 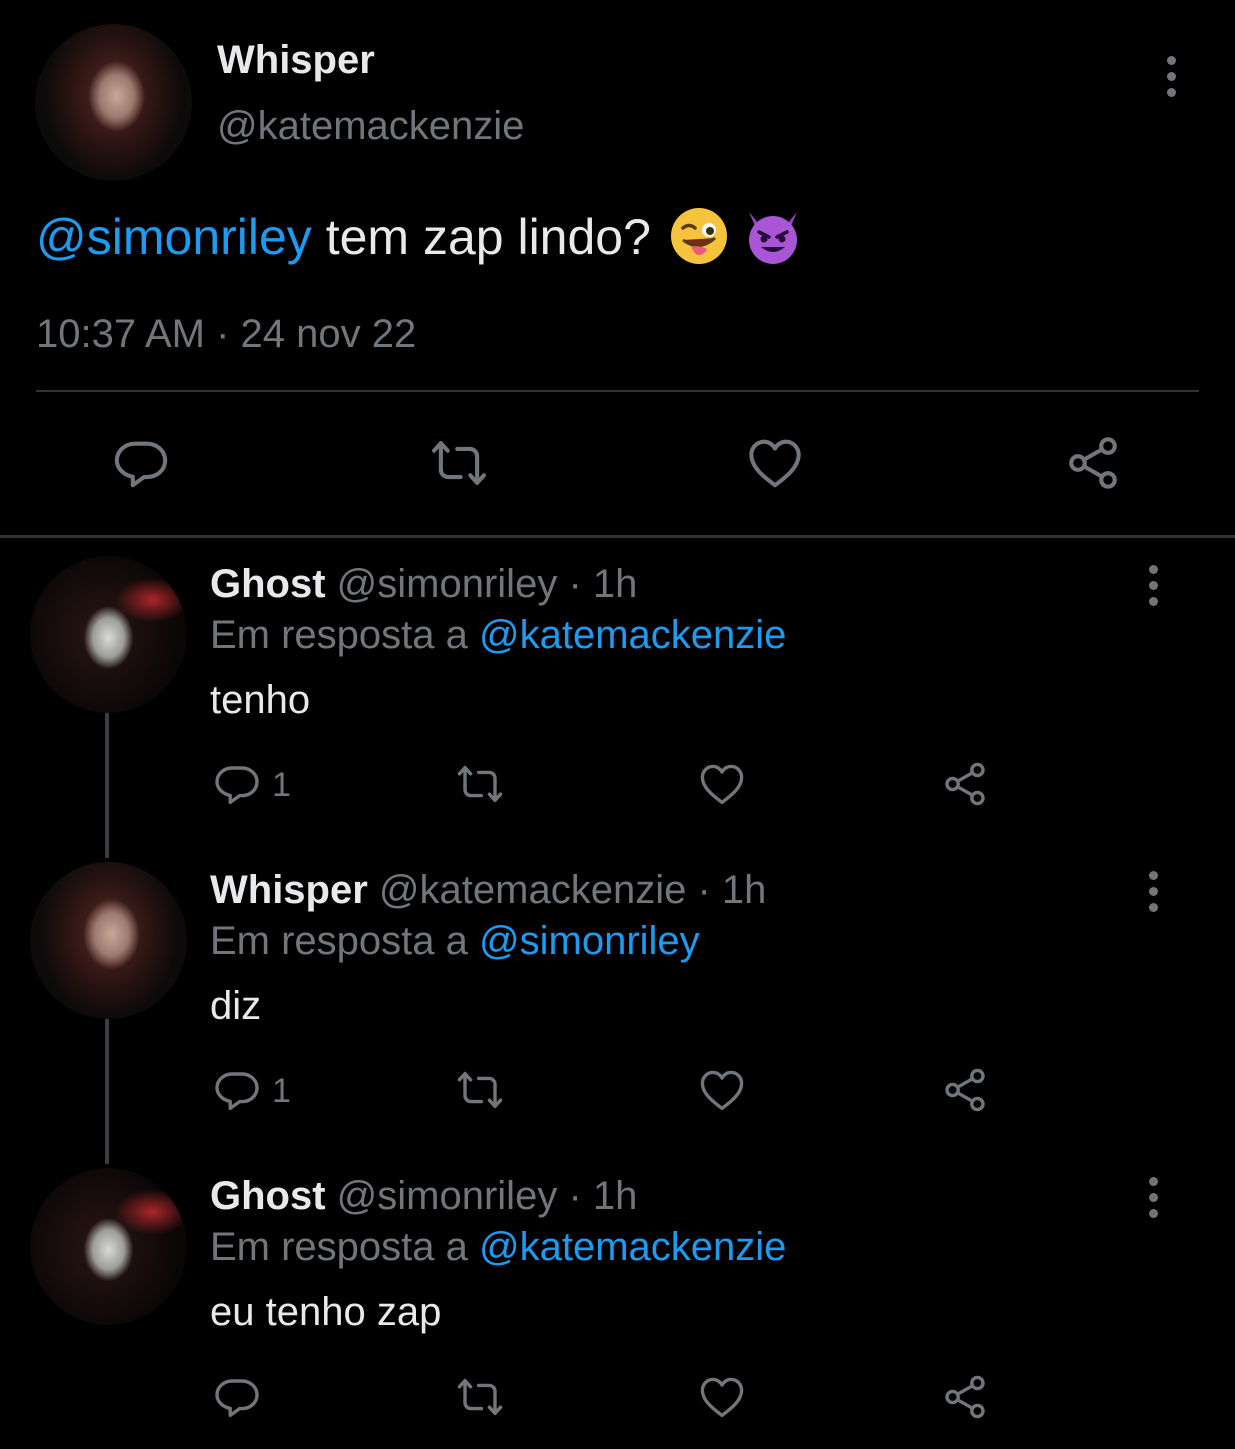 What do you see at coordinates (260, 700) in the screenshot?
I see `reply-text: tenho` at bounding box center [260, 700].